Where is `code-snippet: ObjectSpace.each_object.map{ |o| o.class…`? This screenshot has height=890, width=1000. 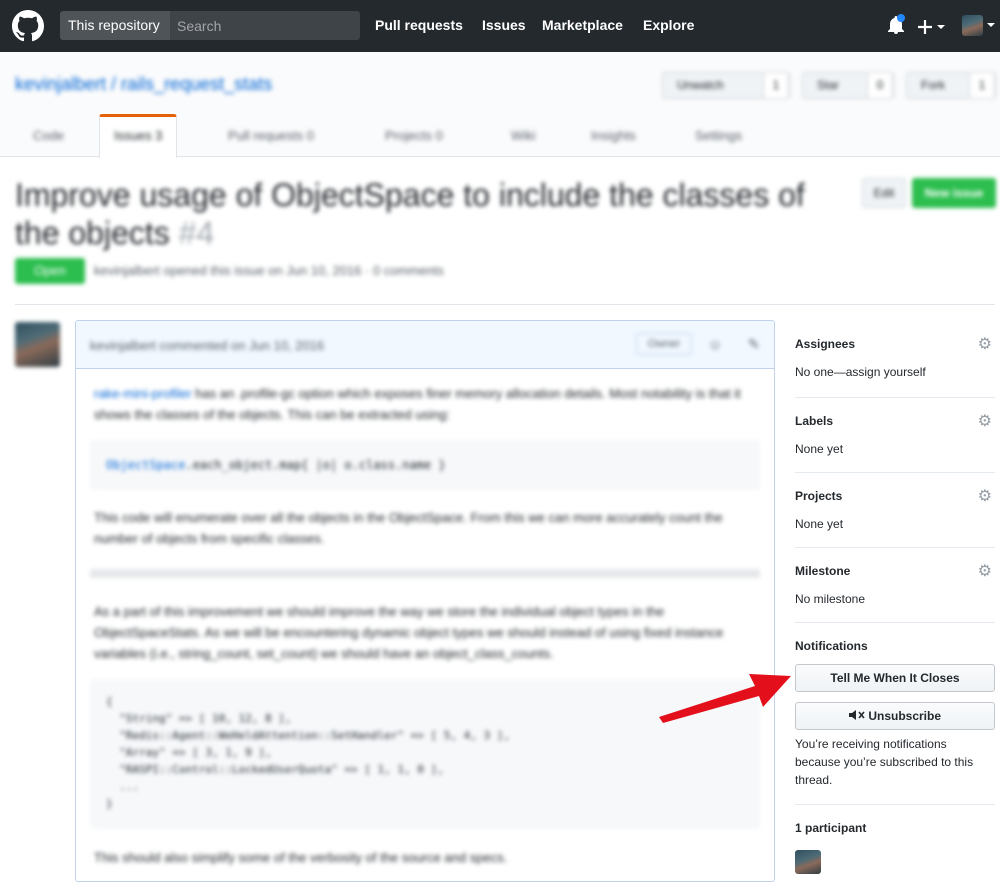
code-snippet: ObjectSpace.each_object.map{ |o| o.class… is located at coordinates (425, 465).